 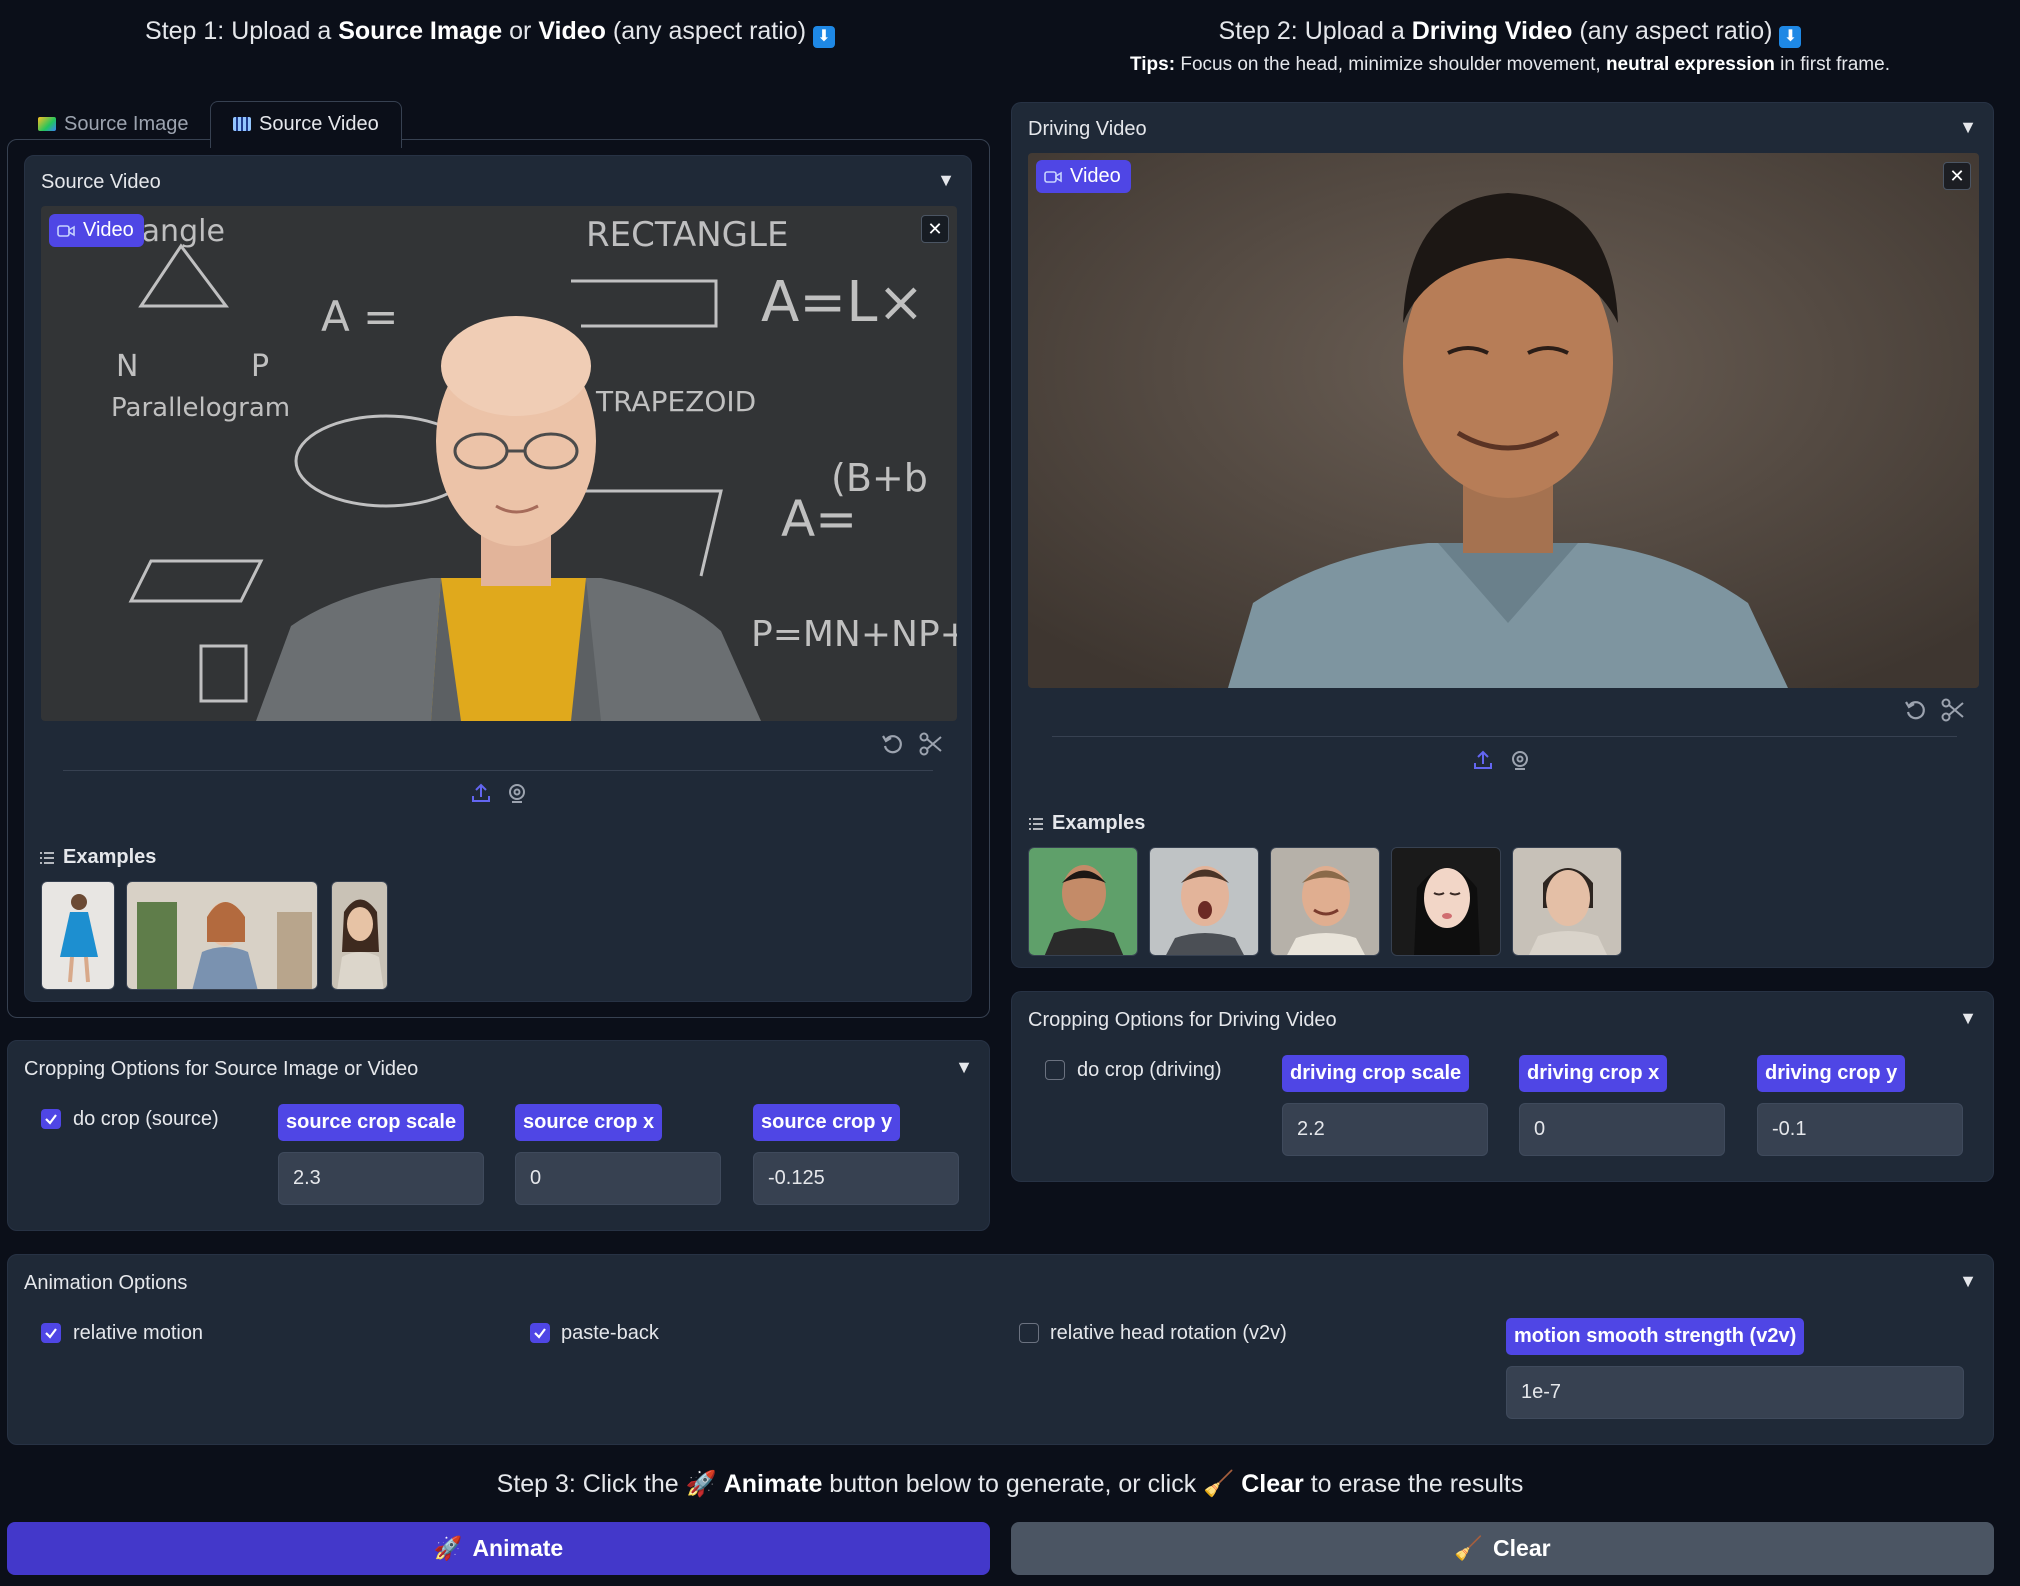 I want to click on animate-button: 🚀 Animate, so click(x=498, y=1548).